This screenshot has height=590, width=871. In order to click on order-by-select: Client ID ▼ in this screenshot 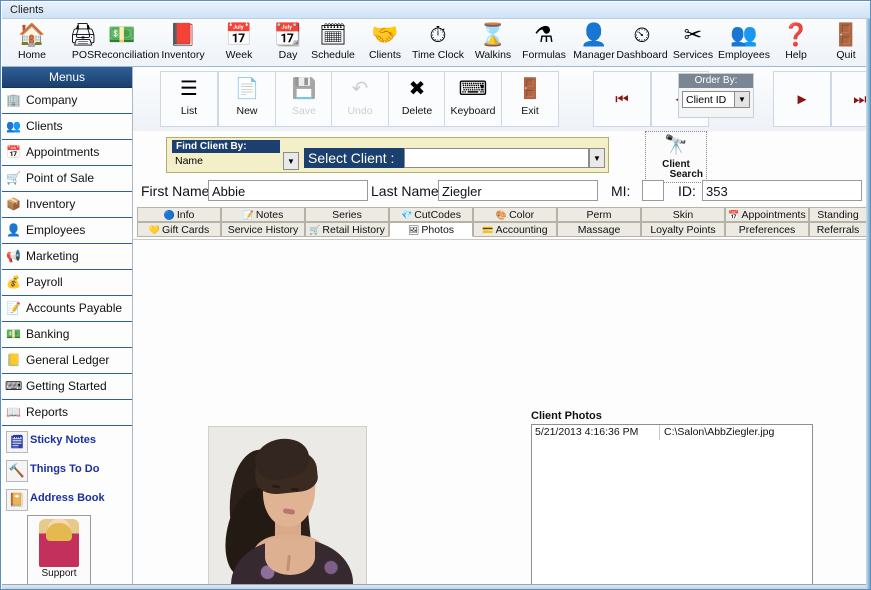, I will do `click(716, 99)`.